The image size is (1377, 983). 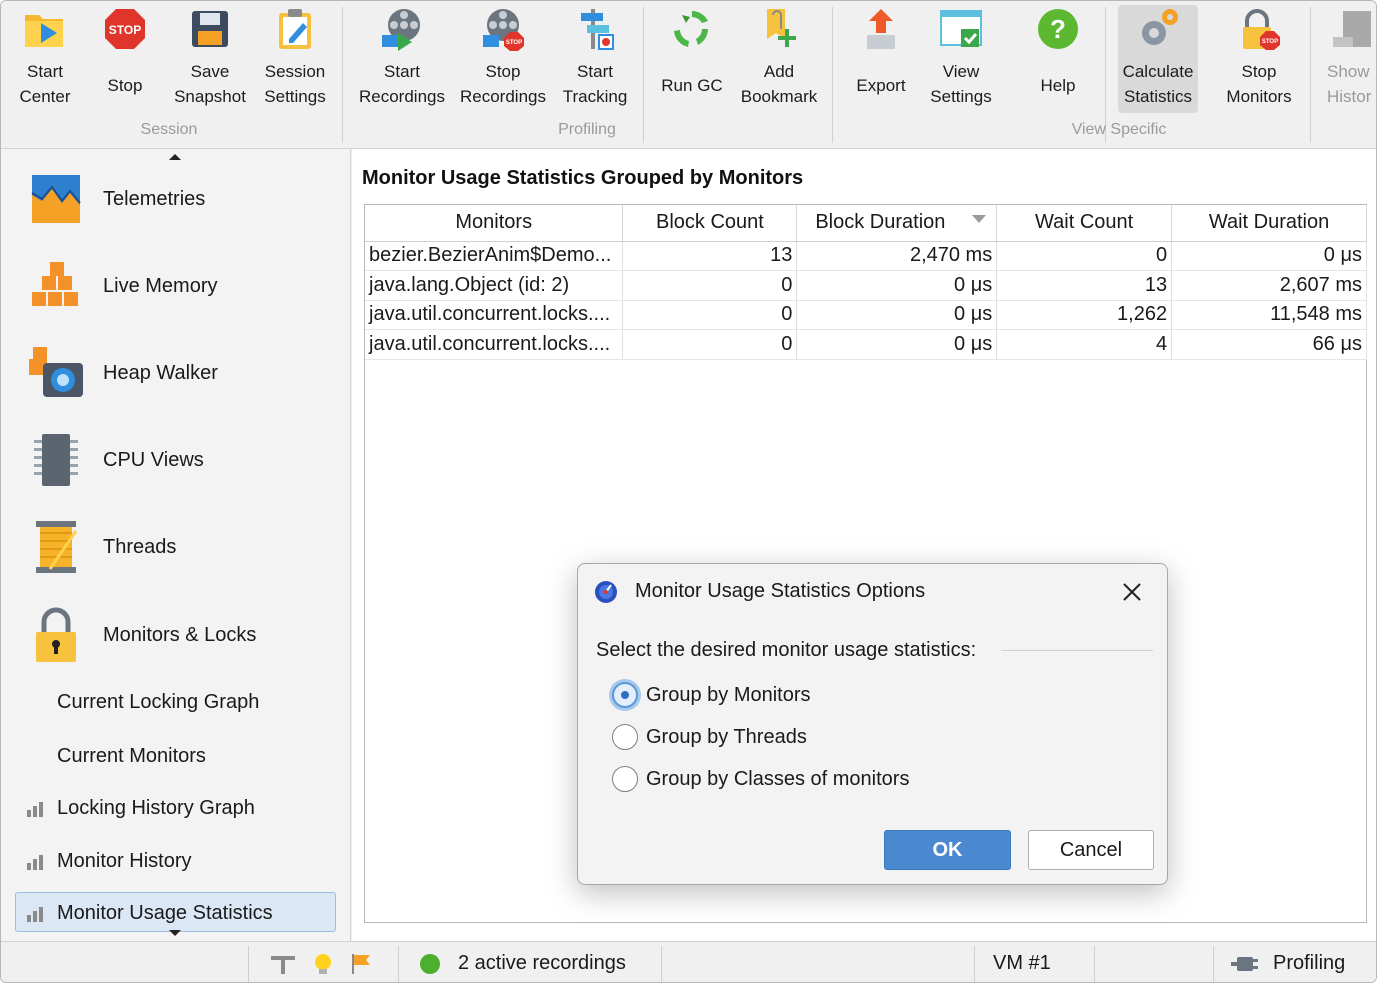 What do you see at coordinates (175, 157) in the screenshot?
I see `scroll-up-arrow-icon` at bounding box center [175, 157].